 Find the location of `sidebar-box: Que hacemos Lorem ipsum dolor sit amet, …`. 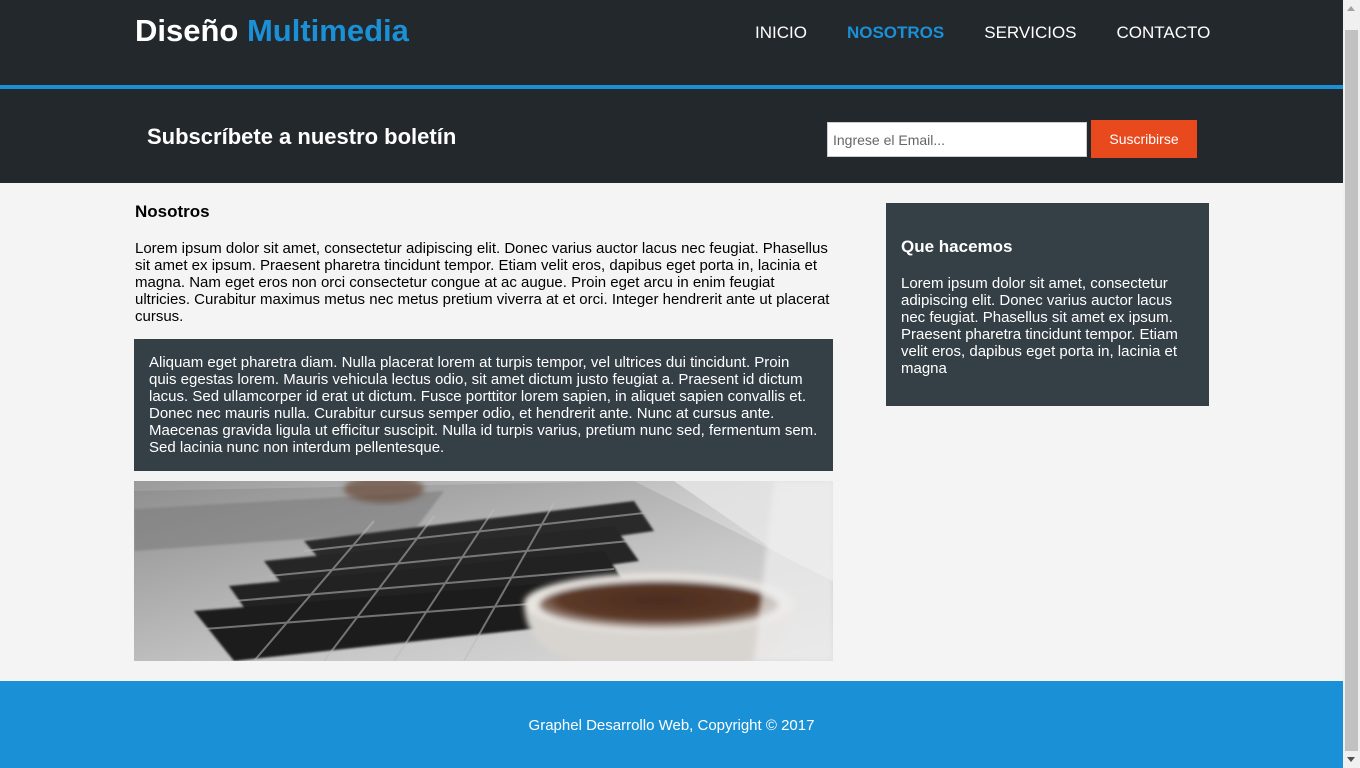

sidebar-box: Que hacemos Lorem ipsum dolor sit amet, … is located at coordinates (1047, 304).